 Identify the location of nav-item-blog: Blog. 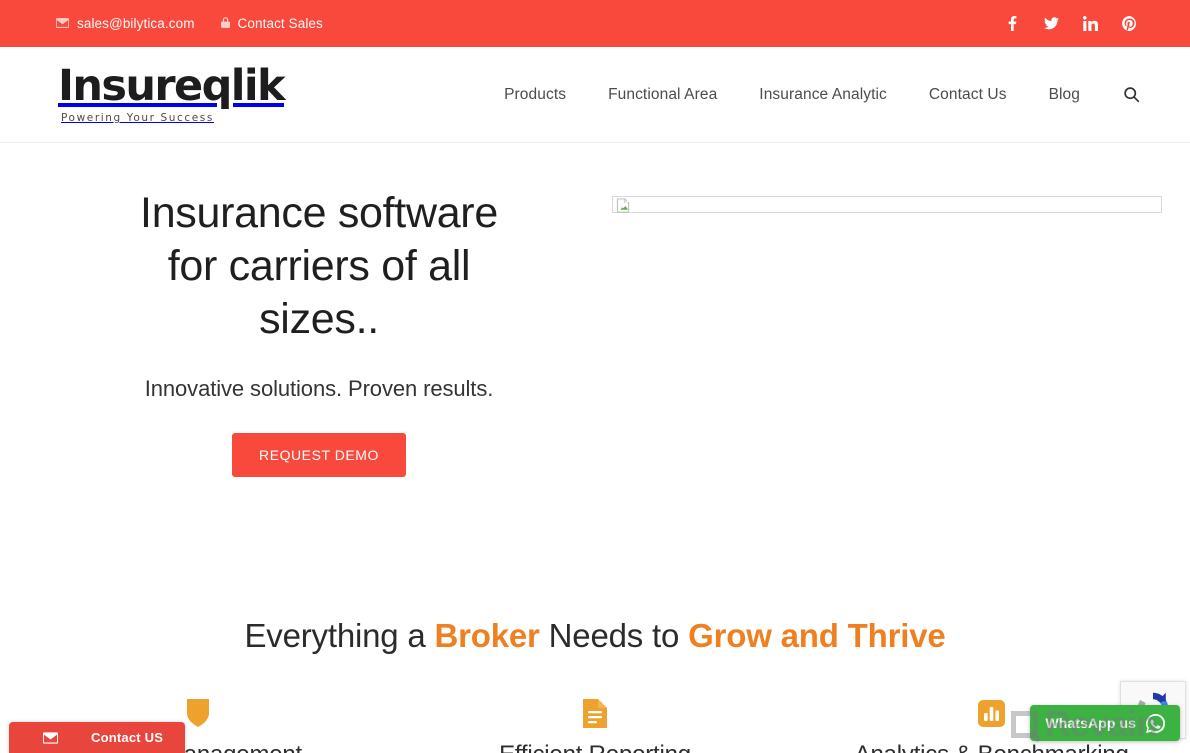
(1064, 95).